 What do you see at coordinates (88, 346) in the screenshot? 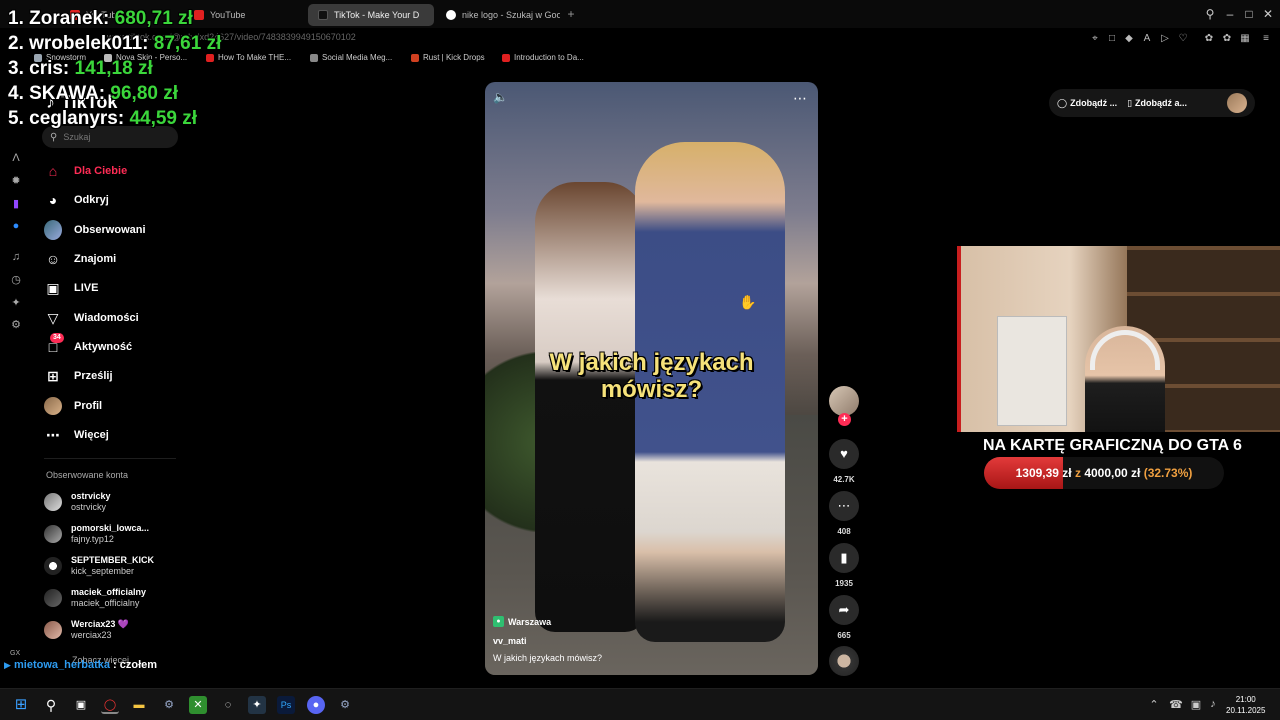
I see `nav-activity: □ 34 Aktywność` at bounding box center [88, 346].